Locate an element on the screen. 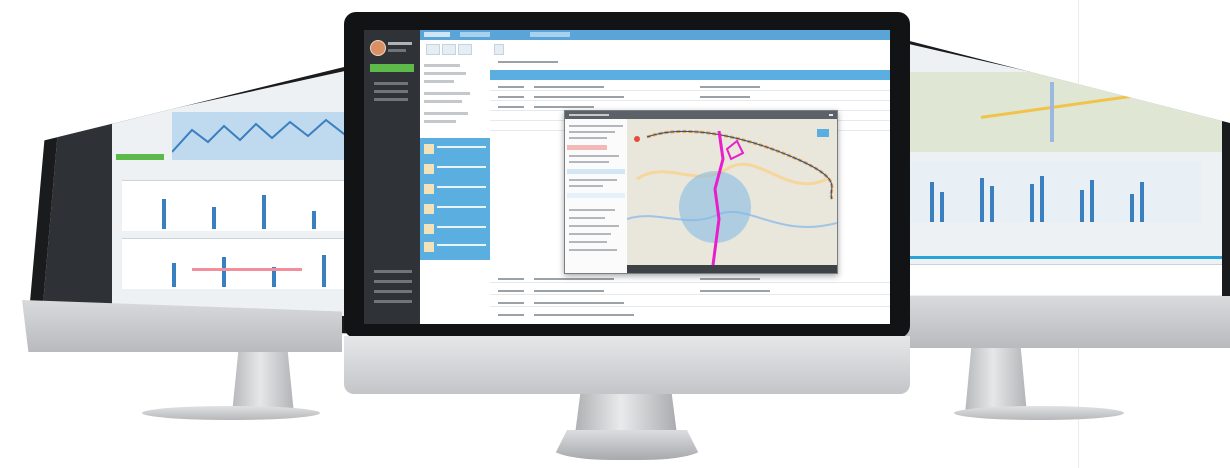 This screenshot has height=468, width=1230. map-zoom-control is located at coordinates (823, 133).